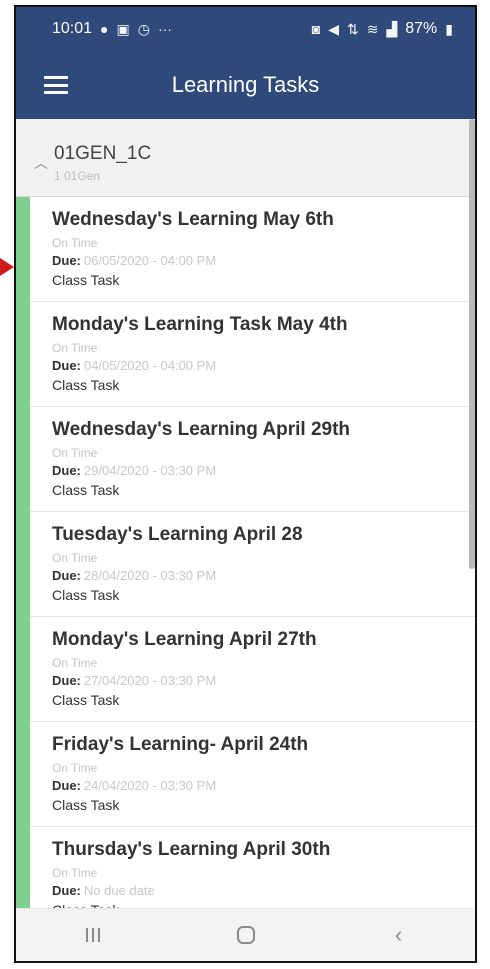  Describe the element at coordinates (449, 28) in the screenshot. I see `battery-icon: ▮` at that location.